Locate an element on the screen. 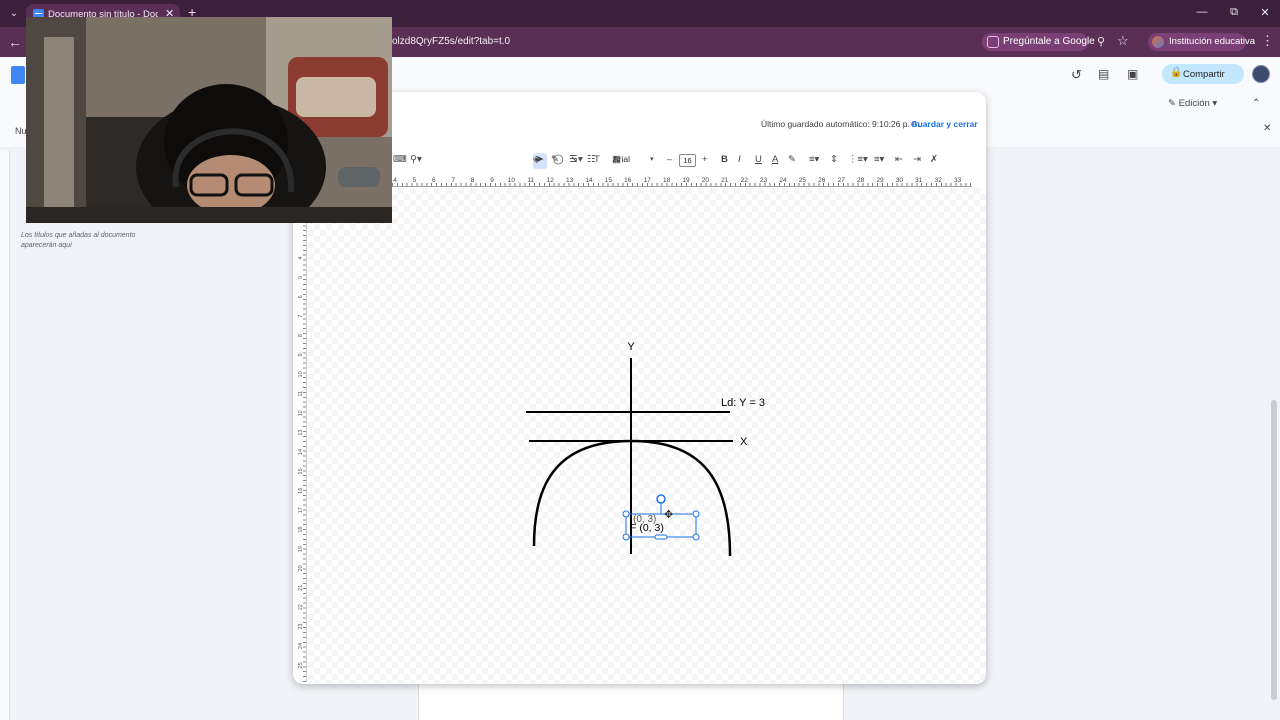  minimize-icon: — is located at coordinates (1202, 12).